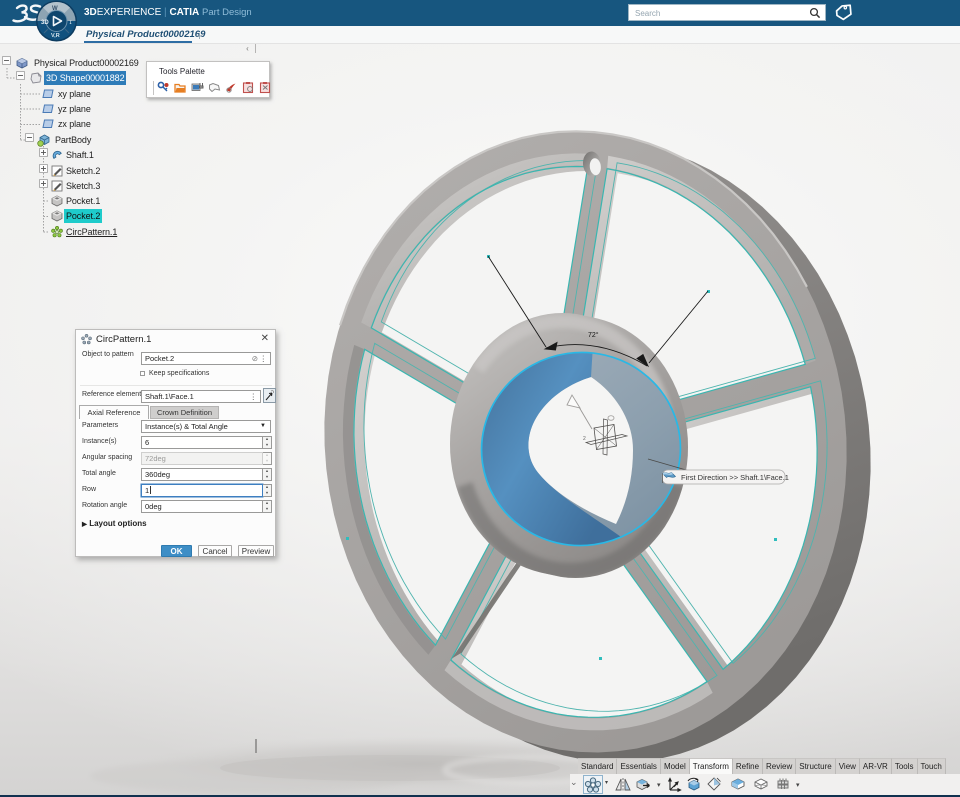 The height and width of the screenshot is (797, 960). What do you see at coordinates (735, 477) in the screenshot?
I see `svg-text:First Direction >> Shaft.1\Fac: First Direction >> Shaft.1\Face.1` at bounding box center [735, 477].